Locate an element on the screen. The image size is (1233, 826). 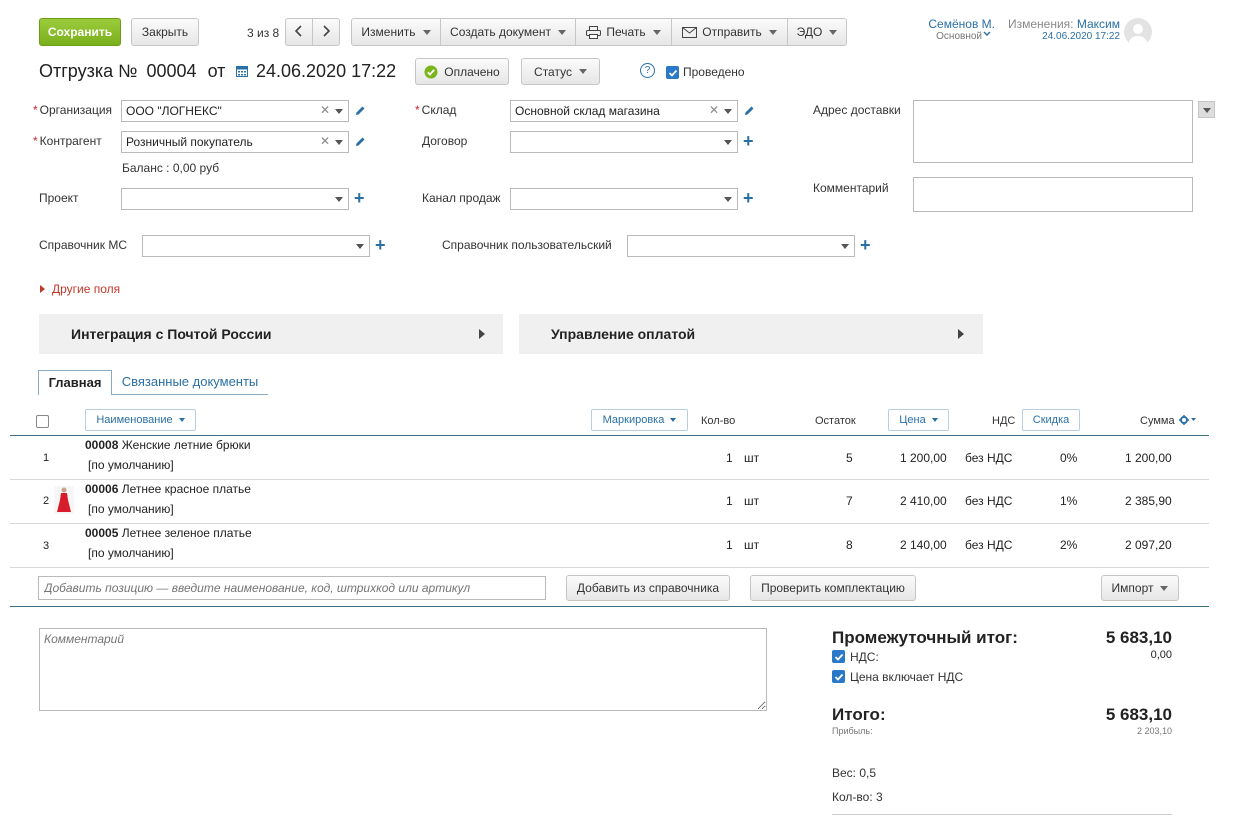
add-project-icon: + is located at coordinates (359, 198).